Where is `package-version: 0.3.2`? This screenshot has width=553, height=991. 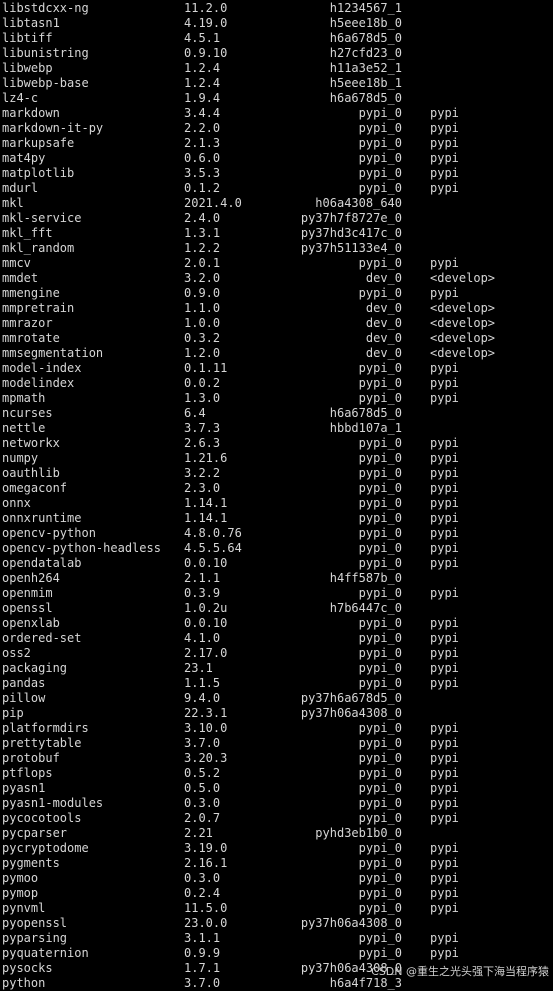 package-version: 0.3.2 is located at coordinates (202, 338).